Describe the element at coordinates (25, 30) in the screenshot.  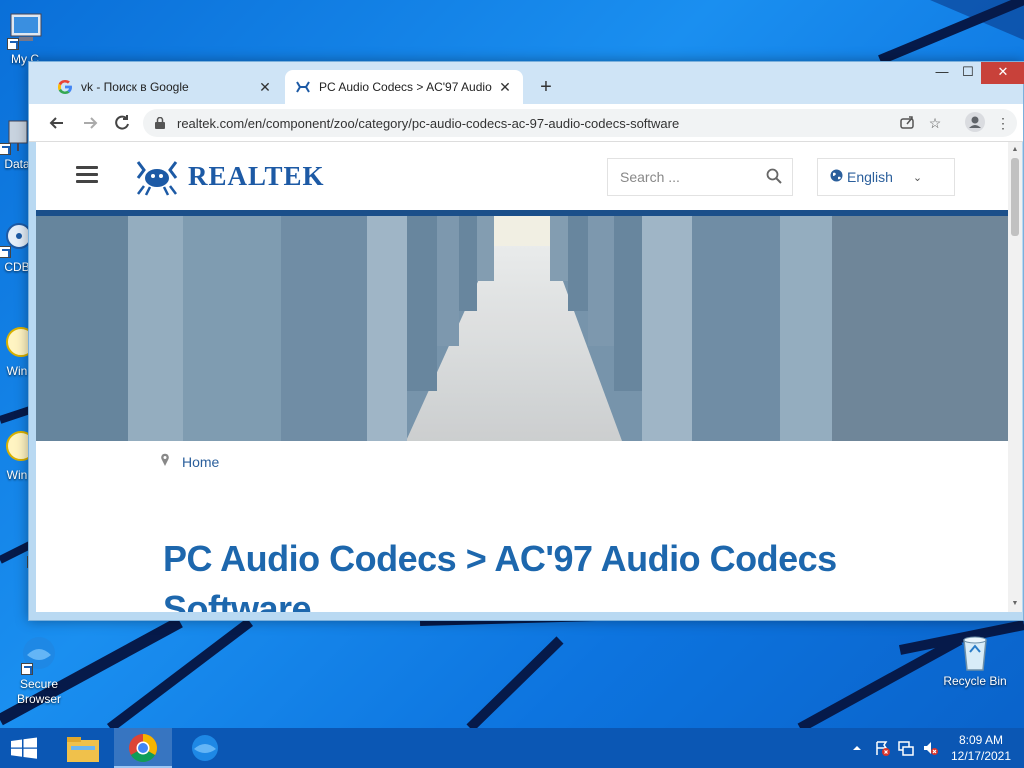
I see `computer-icon` at that location.